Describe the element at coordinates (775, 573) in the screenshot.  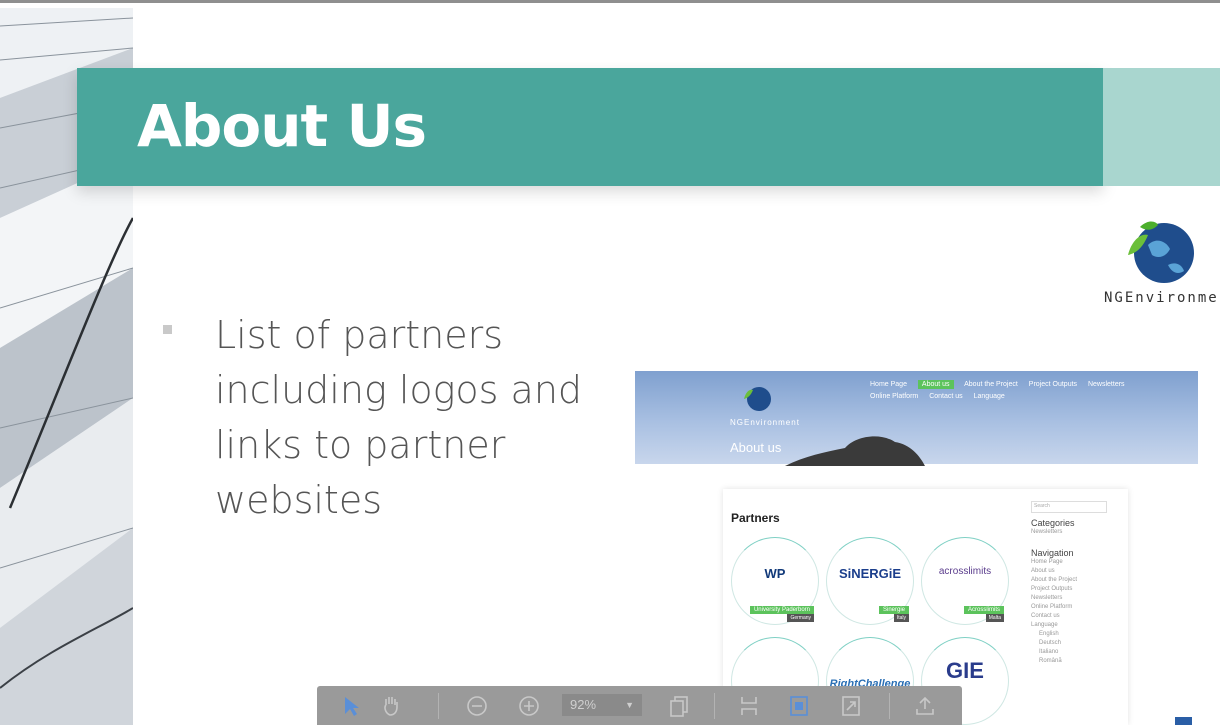
I see `partner-logo: WP` at that location.